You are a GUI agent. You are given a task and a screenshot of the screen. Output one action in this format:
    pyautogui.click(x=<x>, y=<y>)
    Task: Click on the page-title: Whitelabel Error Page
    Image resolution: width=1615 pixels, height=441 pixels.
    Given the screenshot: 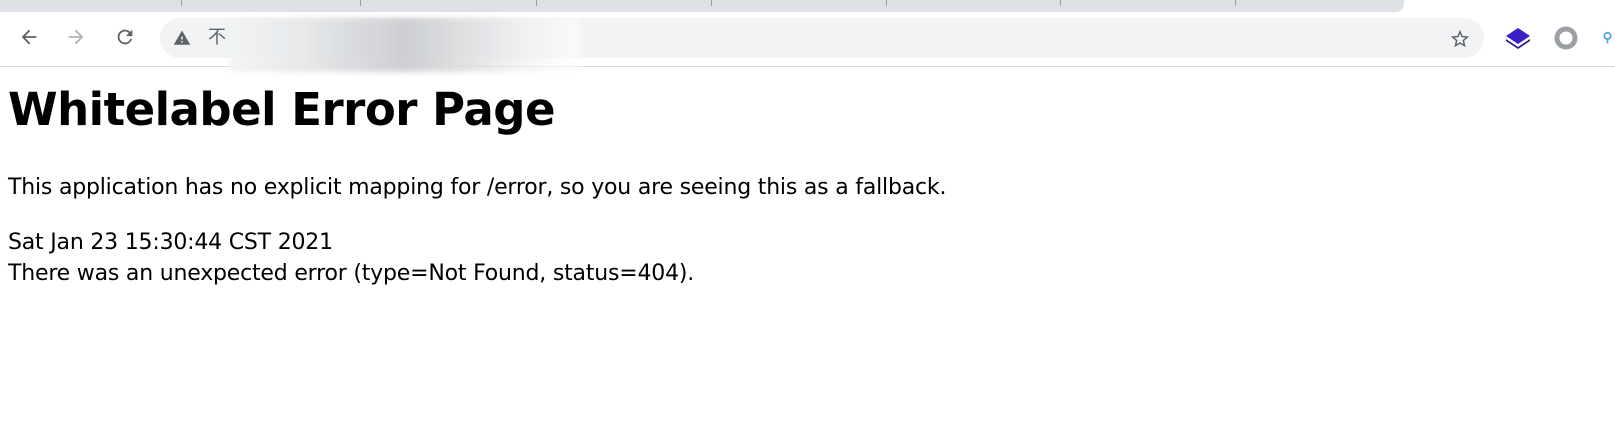 What is the action you would take?
    pyautogui.click(x=282, y=109)
    